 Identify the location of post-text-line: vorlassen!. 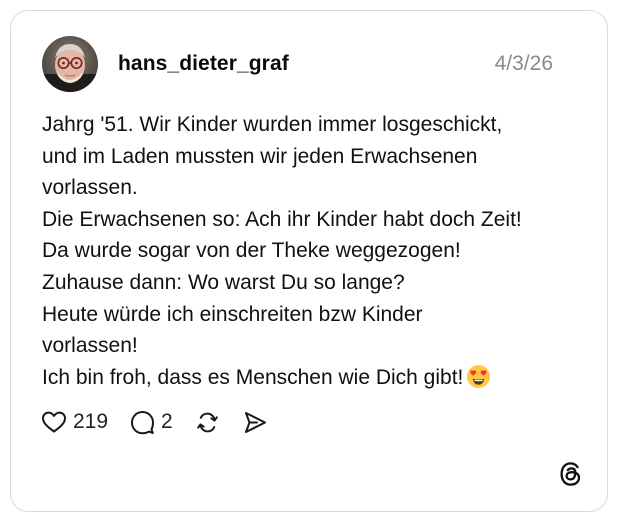
(90, 346).